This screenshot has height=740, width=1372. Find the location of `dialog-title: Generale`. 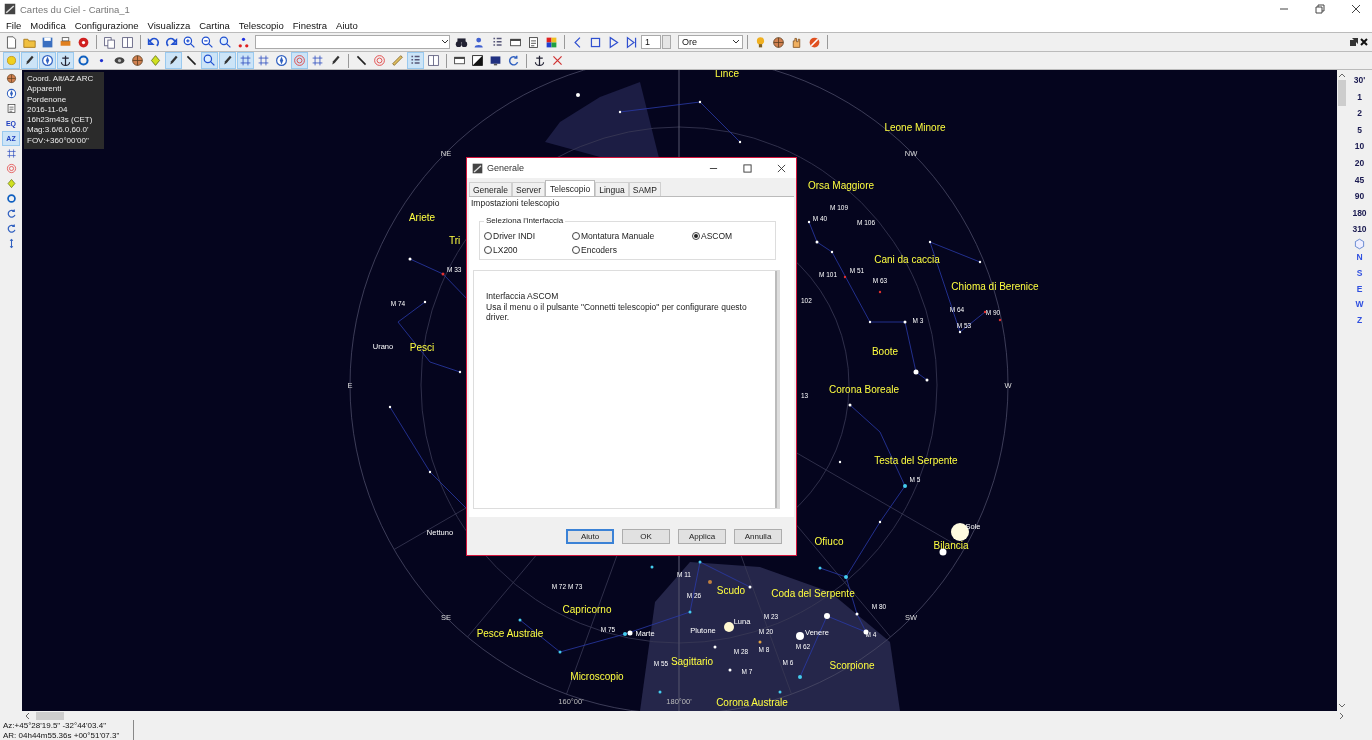

dialog-title: Generale is located at coordinates (506, 168).